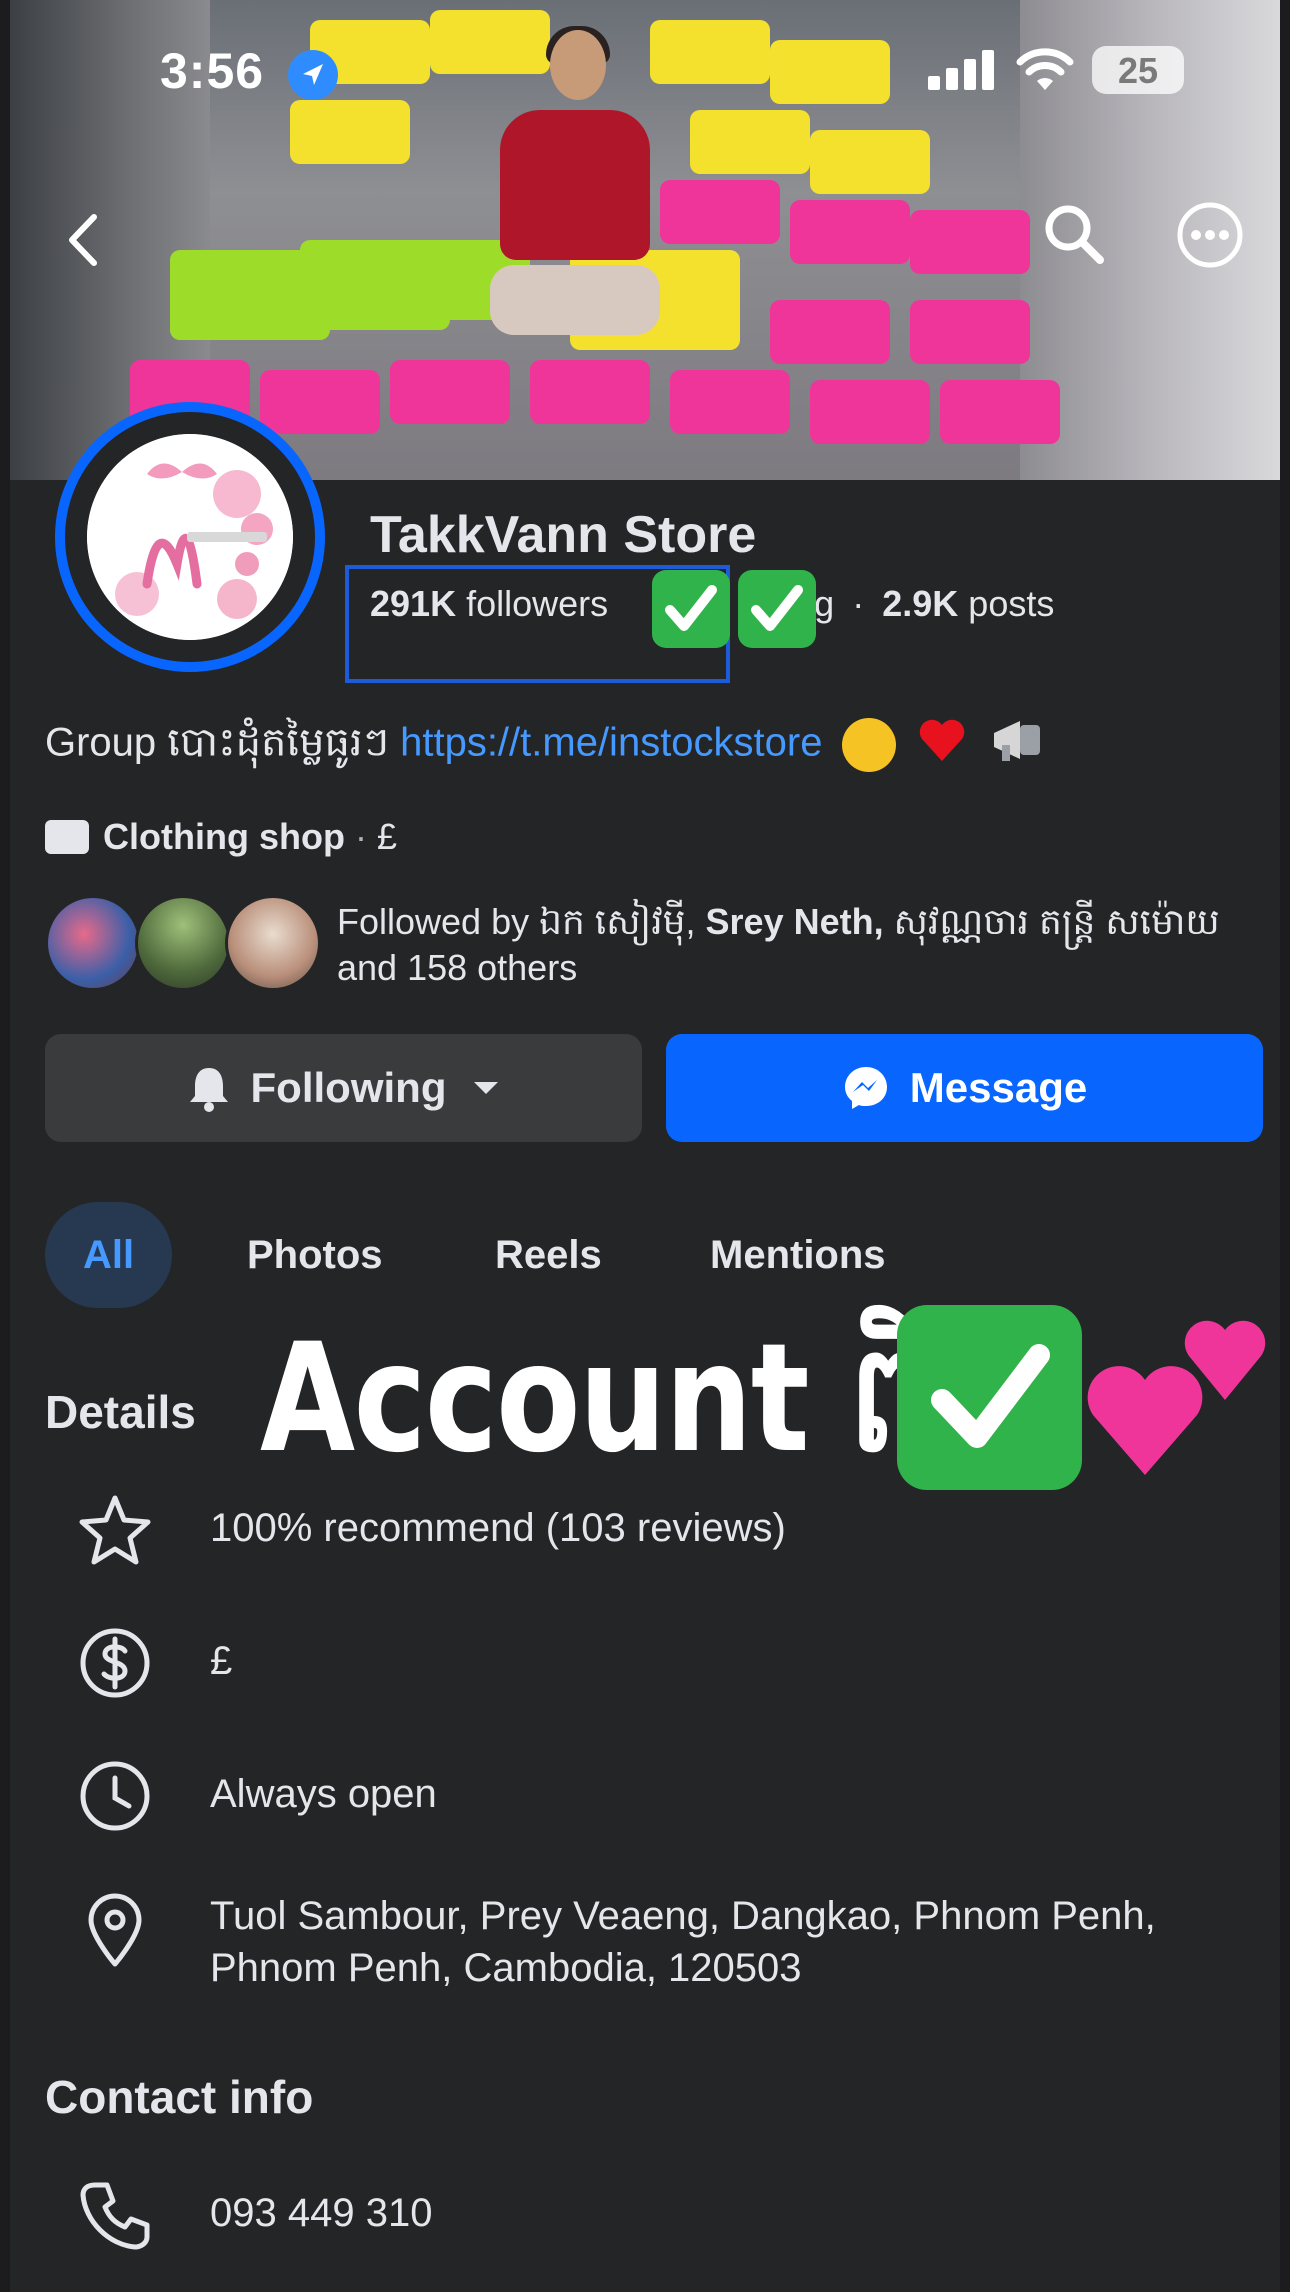 The height and width of the screenshot is (2292, 1290). I want to click on caret-down-icon, so click(486, 1088).